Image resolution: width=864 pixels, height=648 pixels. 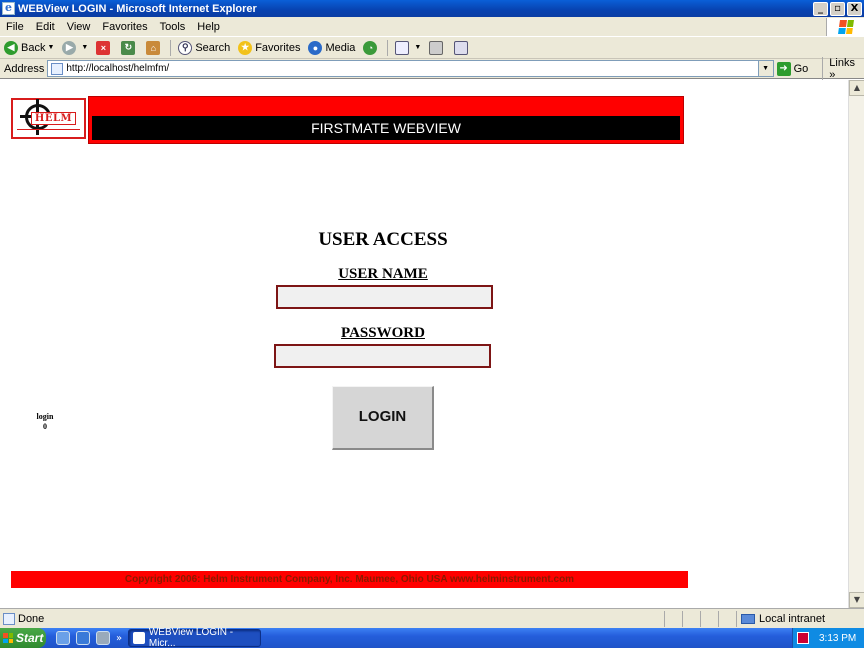 What do you see at coordinates (383, 274) in the screenshot?
I see `username-label: USER NAME` at bounding box center [383, 274].